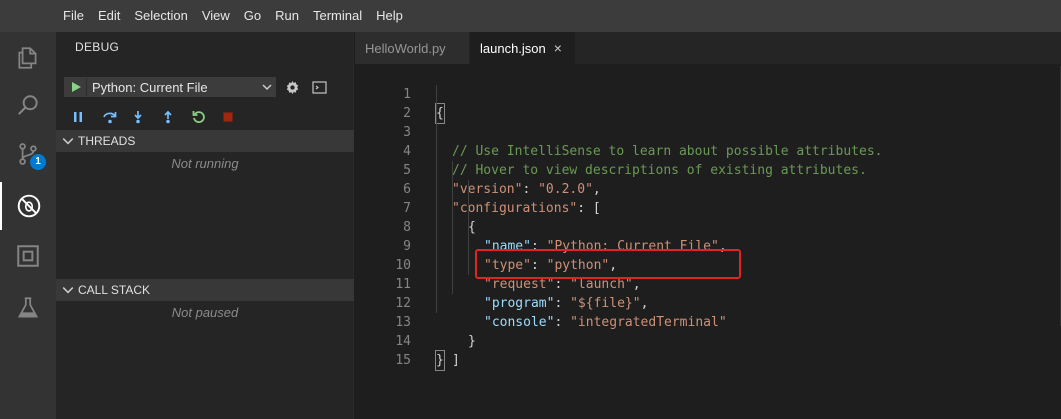 The image size is (1061, 419). Describe the element at coordinates (73, 16) in the screenshot. I see `menu-file: File` at that location.